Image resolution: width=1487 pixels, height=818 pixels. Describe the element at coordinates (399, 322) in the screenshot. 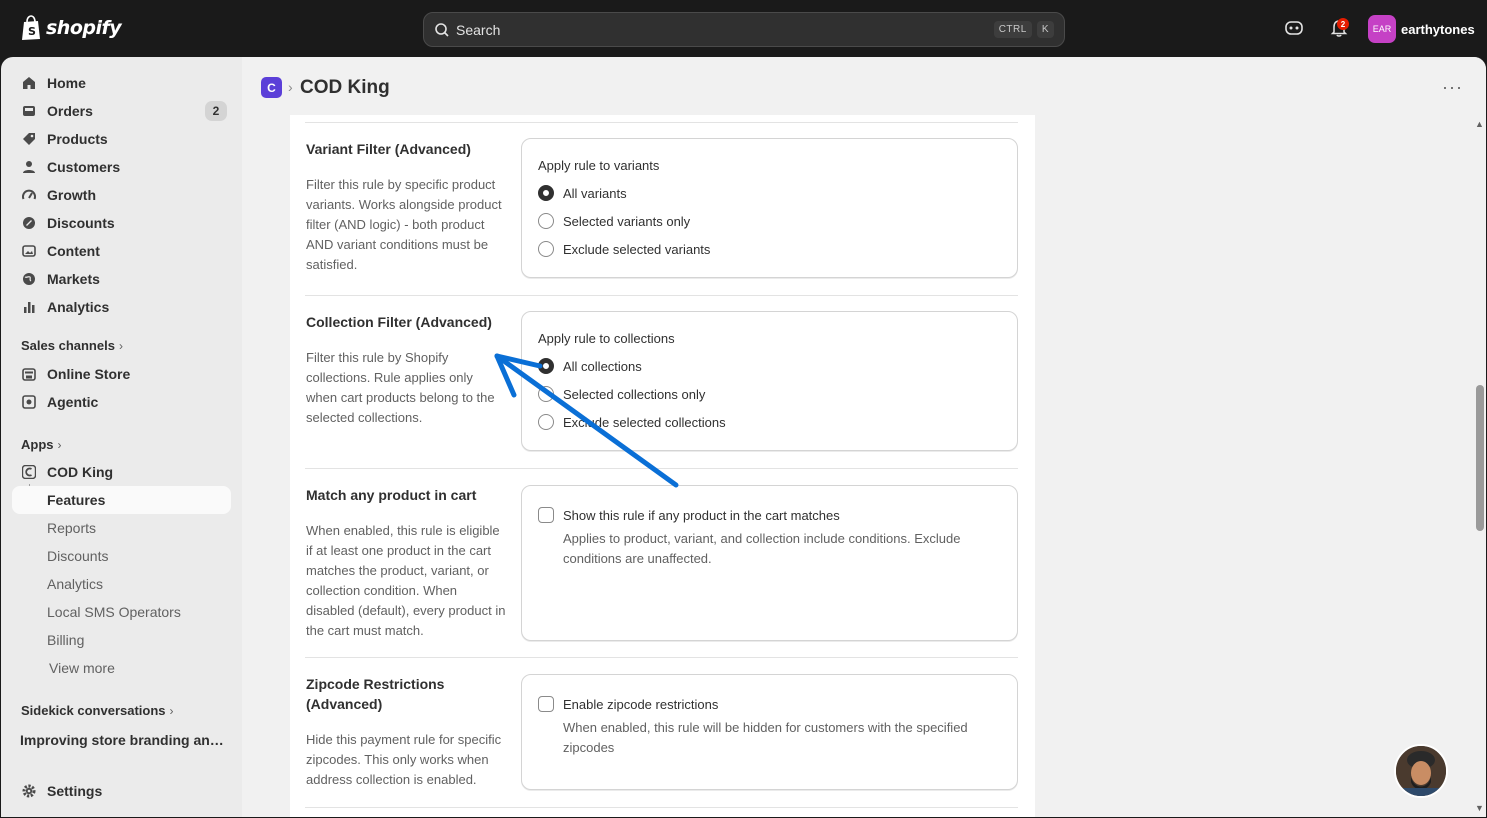

I see `collection-filter-title: Collection Filter (Advanced)` at that location.